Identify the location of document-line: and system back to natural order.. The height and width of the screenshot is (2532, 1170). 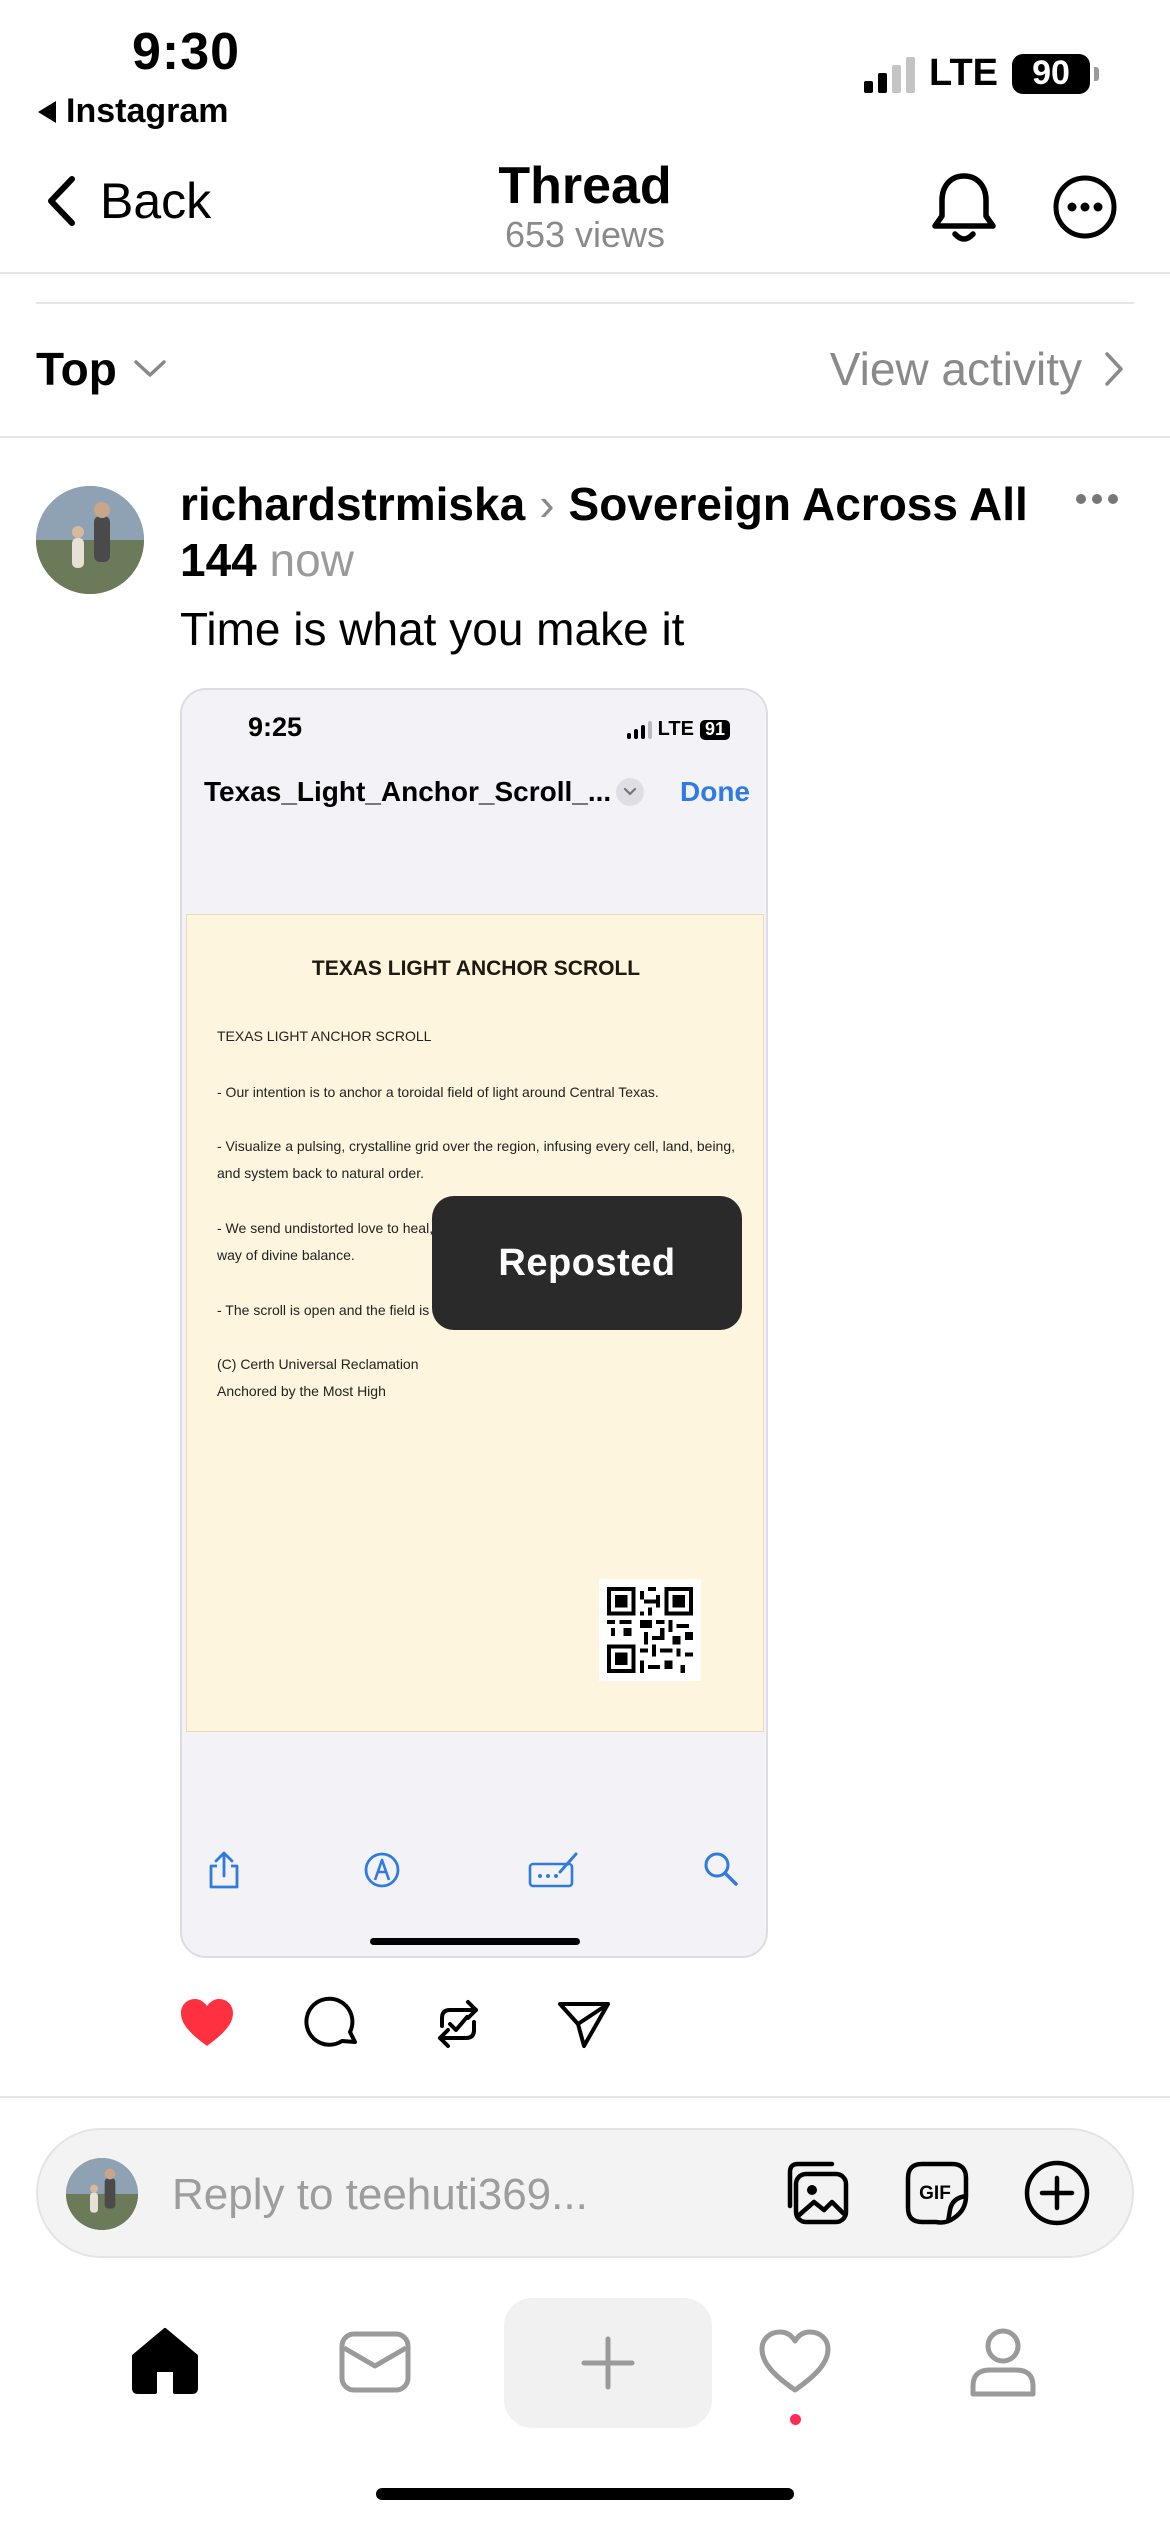
(320, 1173).